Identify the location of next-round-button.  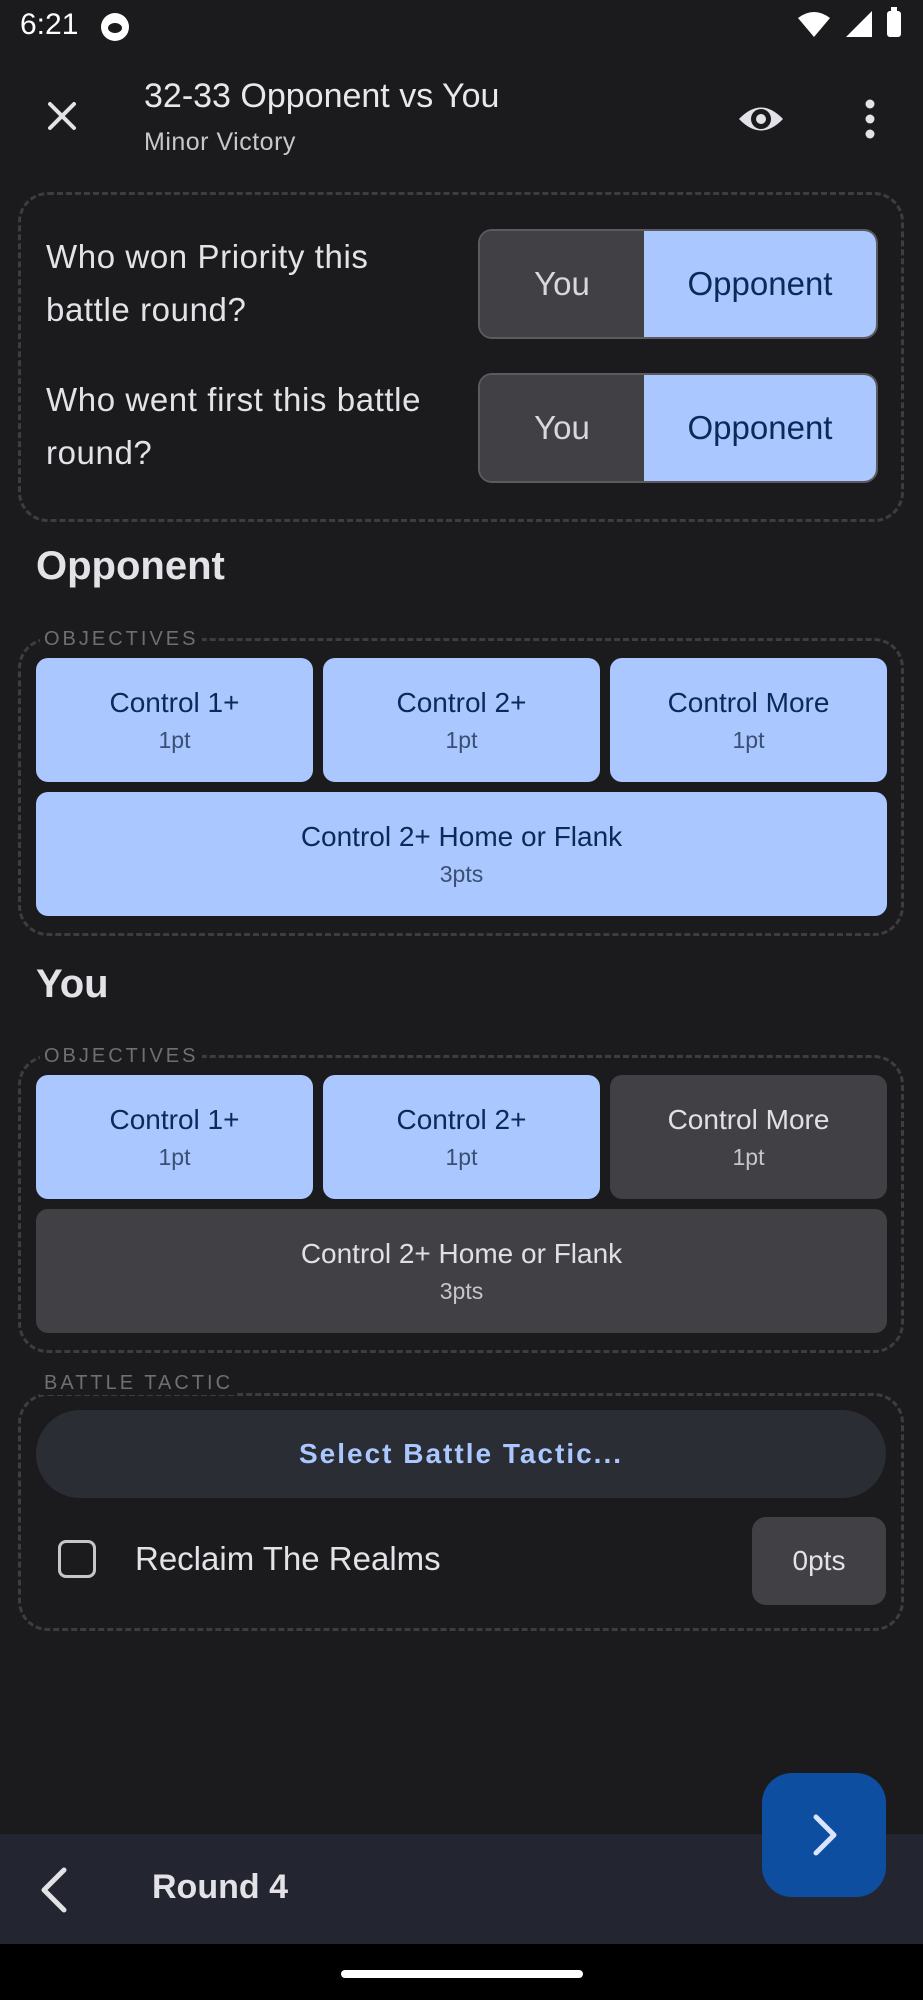
(824, 1835).